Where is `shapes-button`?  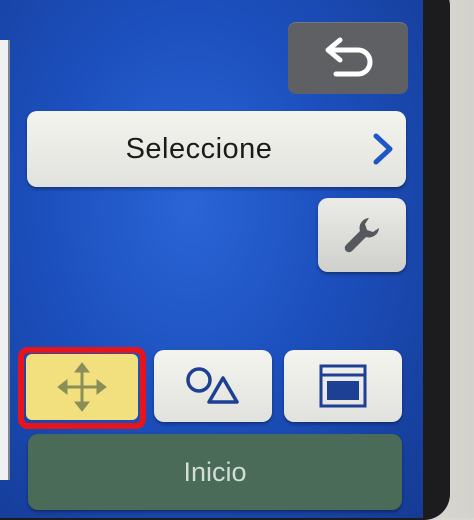
shapes-button is located at coordinates (213, 386).